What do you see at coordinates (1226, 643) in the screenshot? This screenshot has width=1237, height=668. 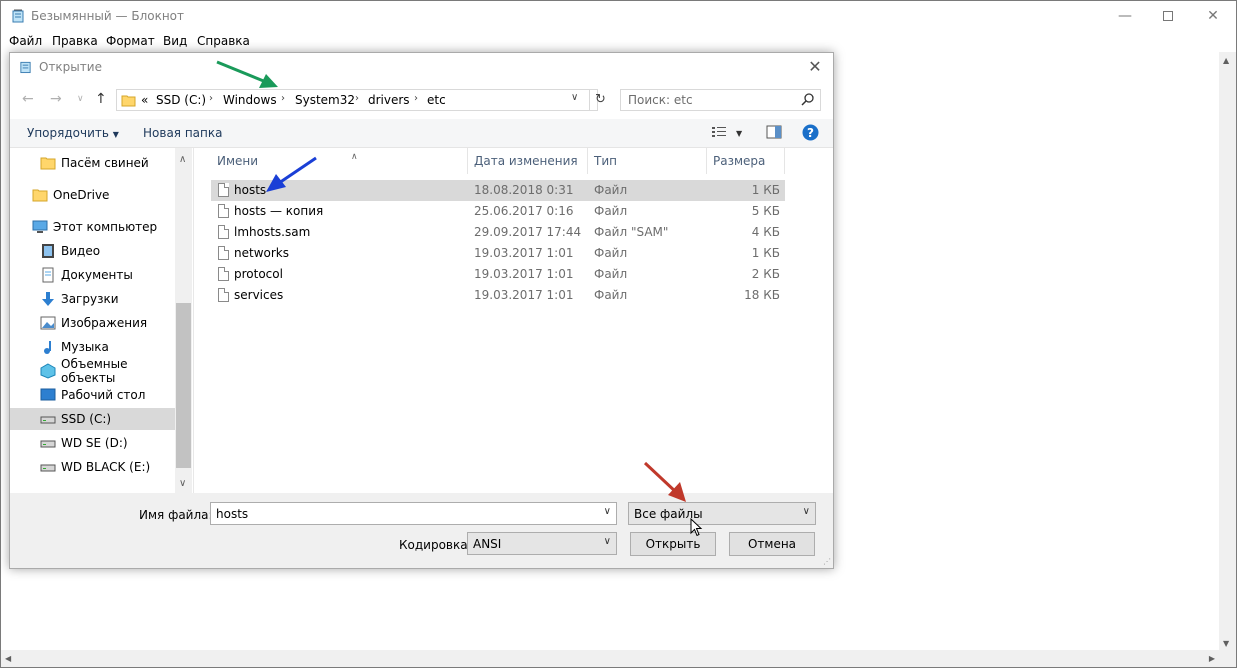 I see `scroll-down-icon: ▼` at bounding box center [1226, 643].